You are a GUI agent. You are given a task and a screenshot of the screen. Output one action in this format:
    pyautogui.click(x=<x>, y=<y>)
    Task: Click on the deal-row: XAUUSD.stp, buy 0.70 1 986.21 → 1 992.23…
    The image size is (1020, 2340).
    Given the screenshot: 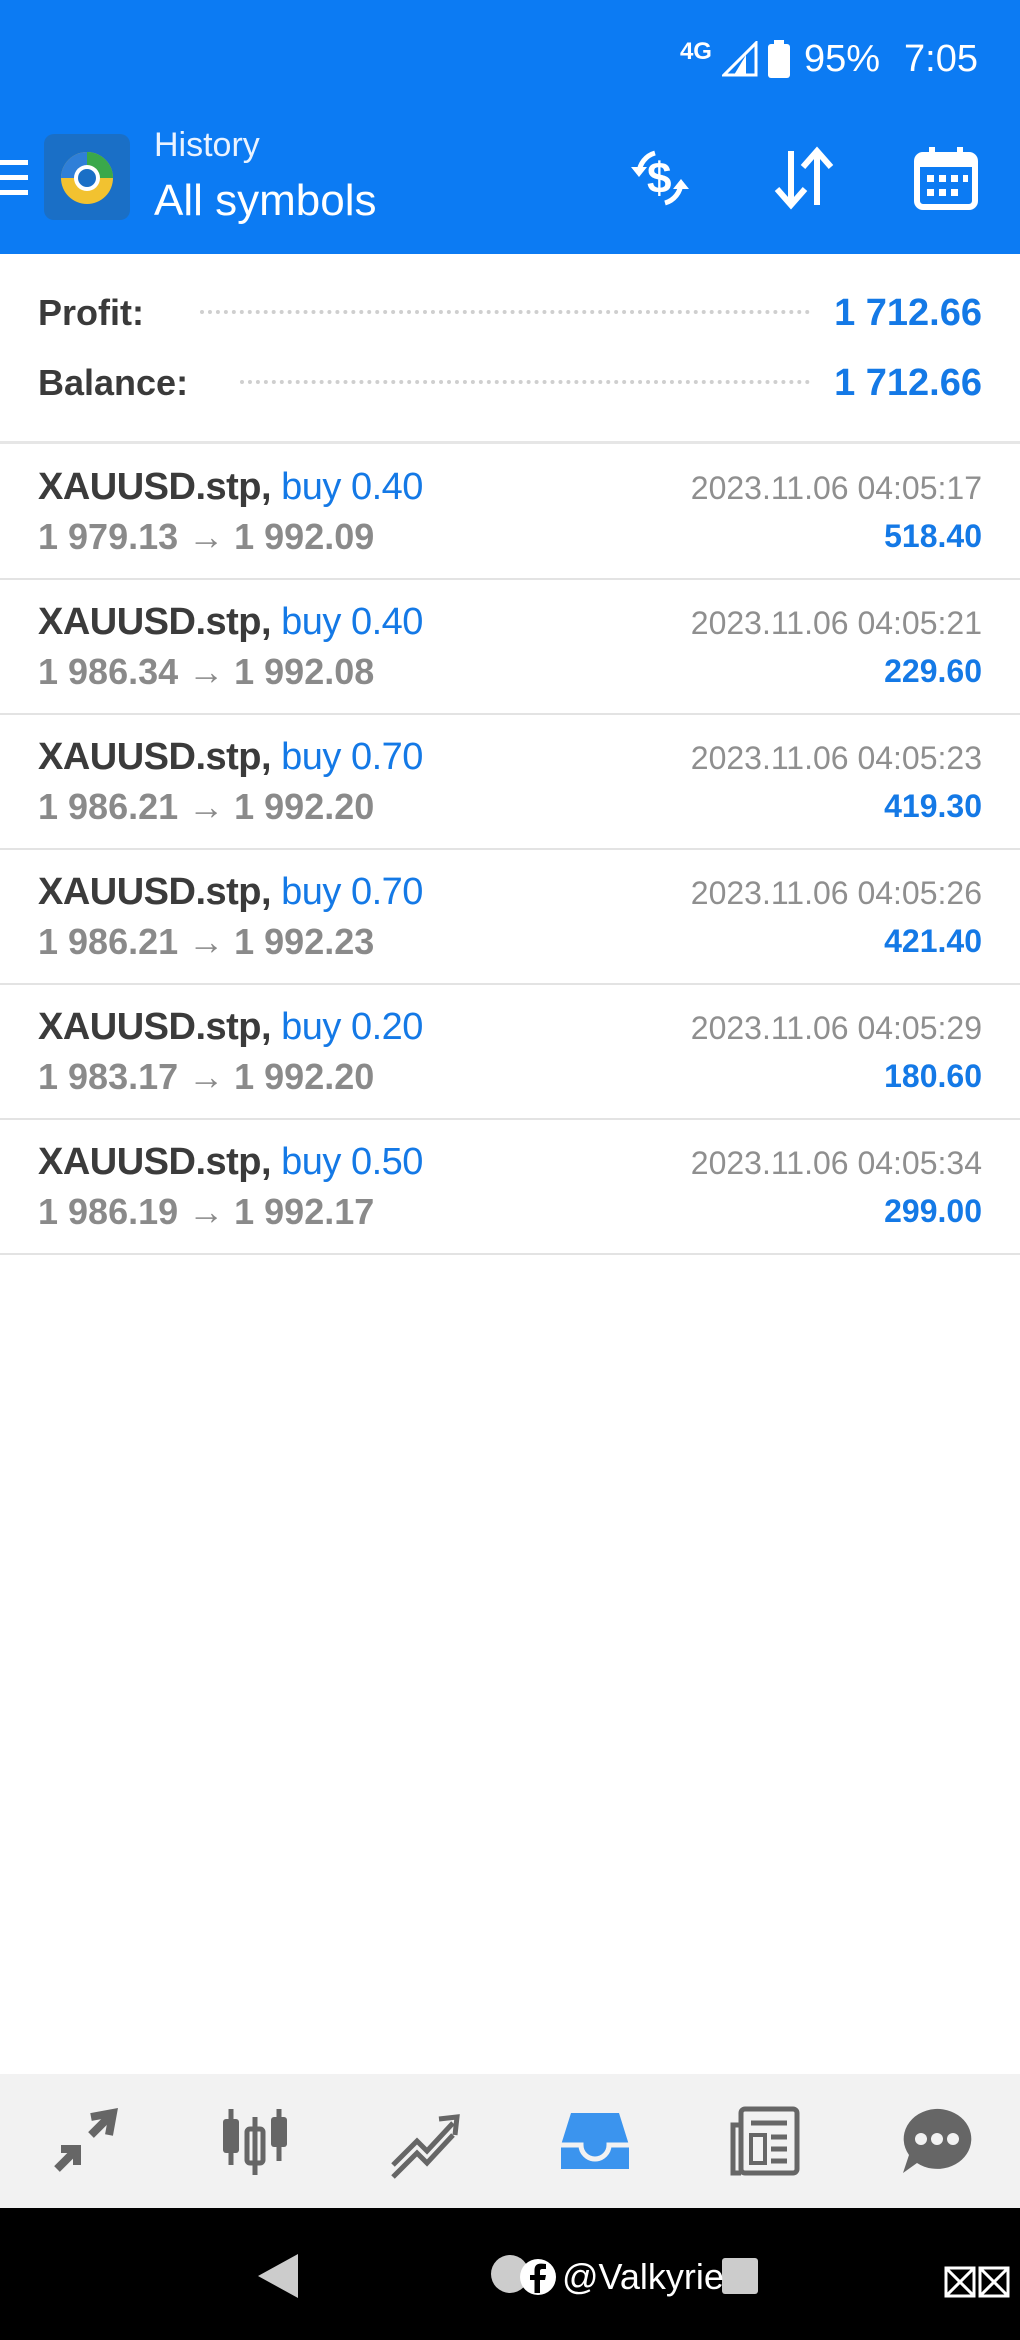 What is the action you would take?
    pyautogui.click(x=510, y=918)
    